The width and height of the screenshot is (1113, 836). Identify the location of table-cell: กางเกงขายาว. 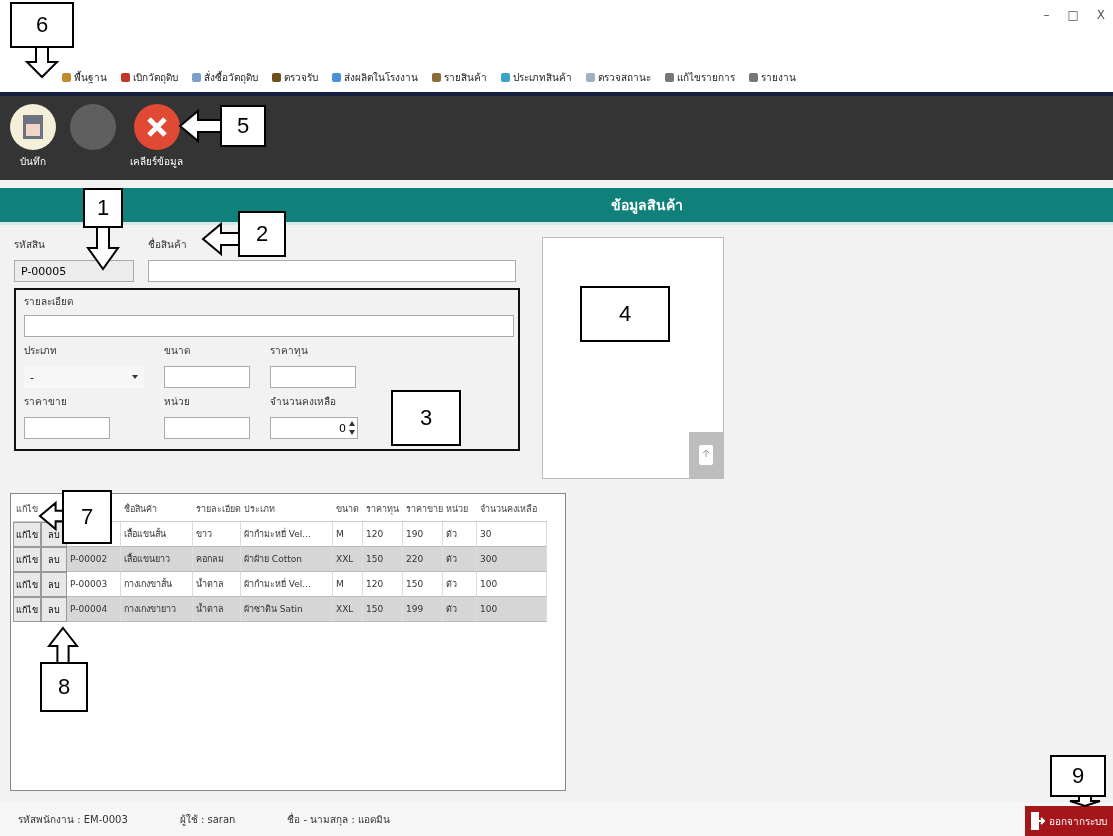
(157, 609).